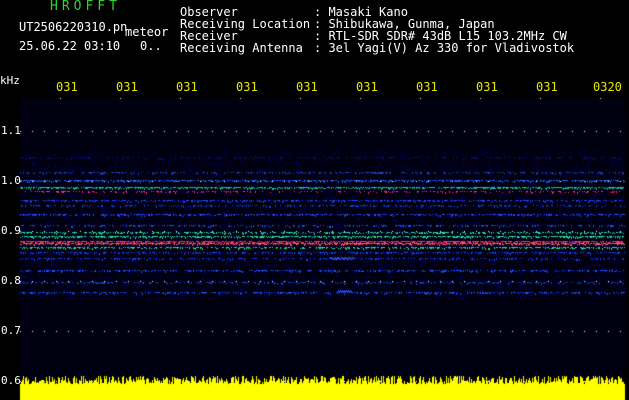 The width and height of the screenshot is (629, 400). I want to click on y-tick-label: 0.6, so click(11, 380).